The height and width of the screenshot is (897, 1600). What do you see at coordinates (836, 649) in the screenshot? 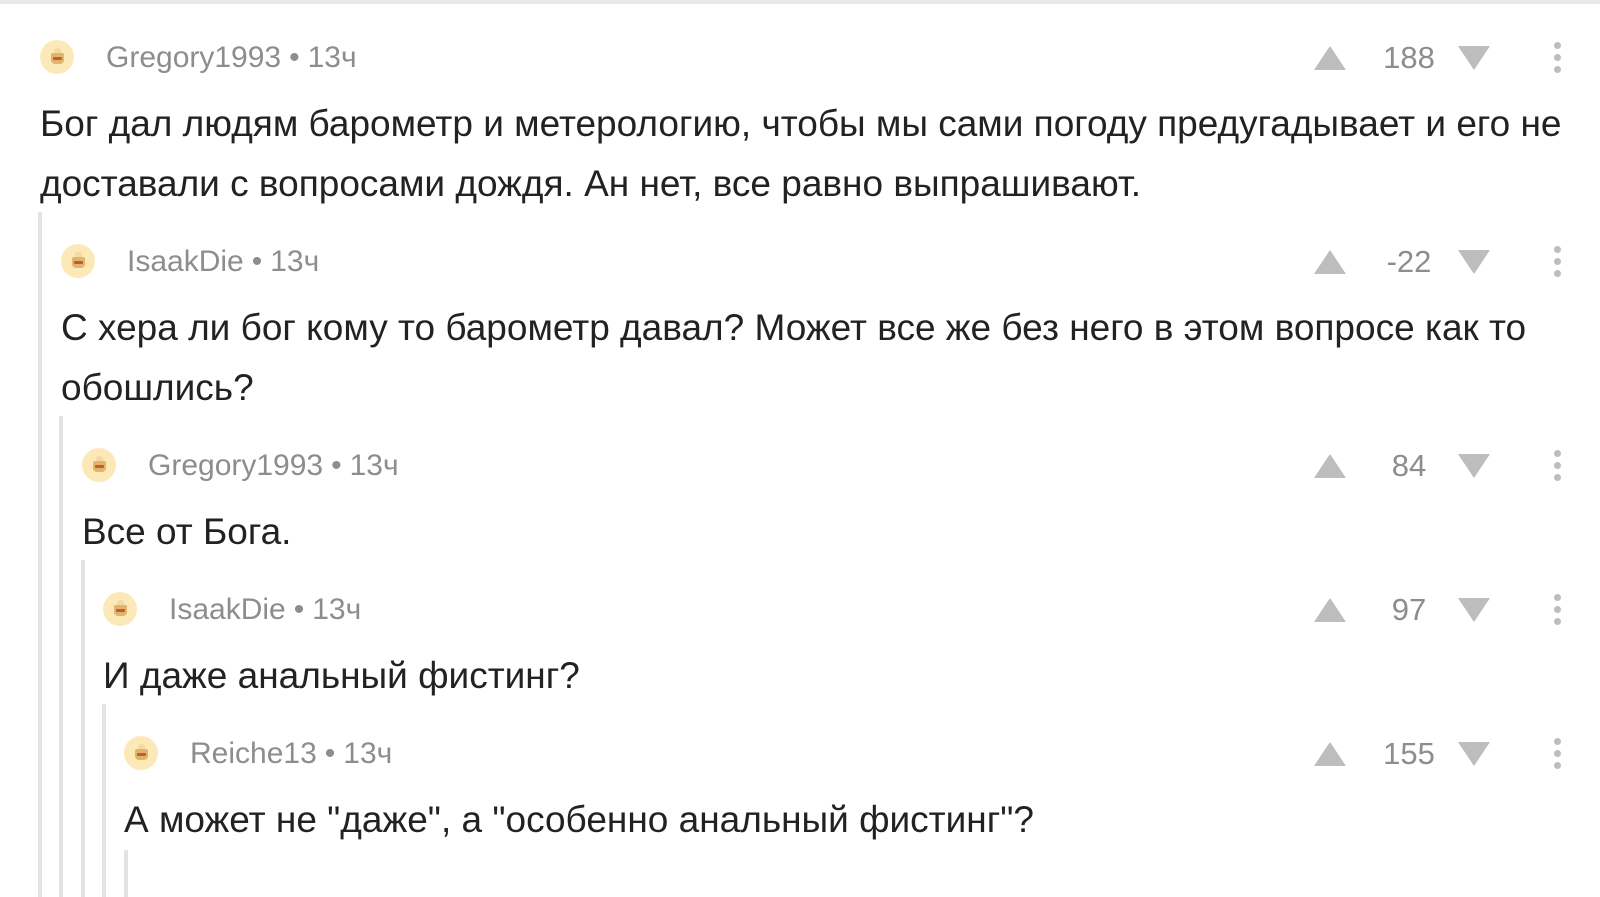
I see `comment: IsaakDie • 13ч 97 И даже анальный фистинг?` at bounding box center [836, 649].